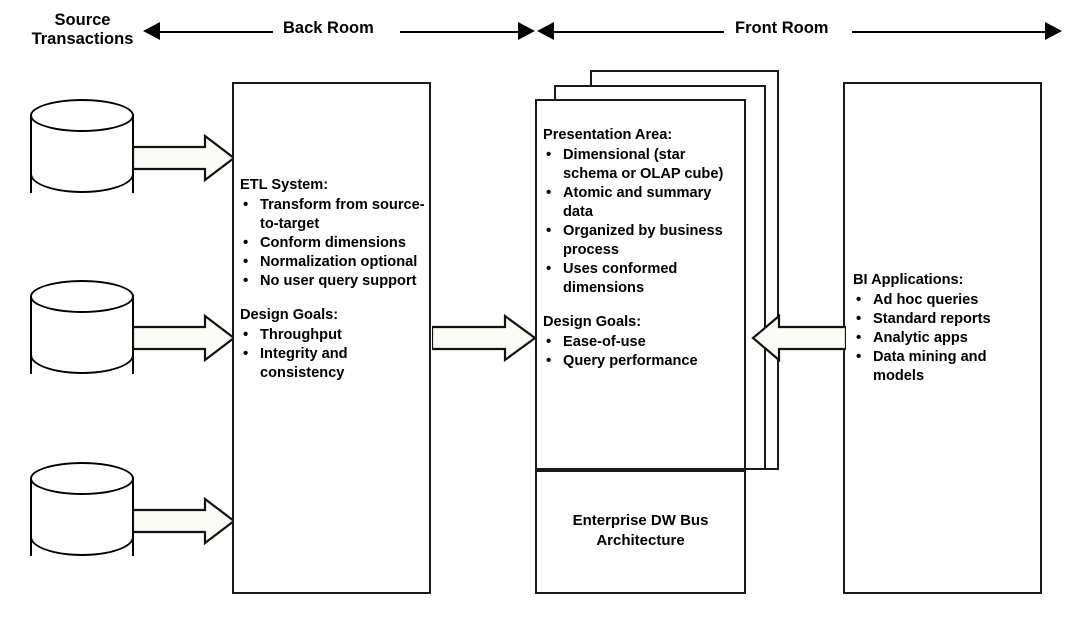 This screenshot has width=1080, height=618. What do you see at coordinates (284, 185) in the screenshot?
I see `etl-system-title: ETL System:` at bounding box center [284, 185].